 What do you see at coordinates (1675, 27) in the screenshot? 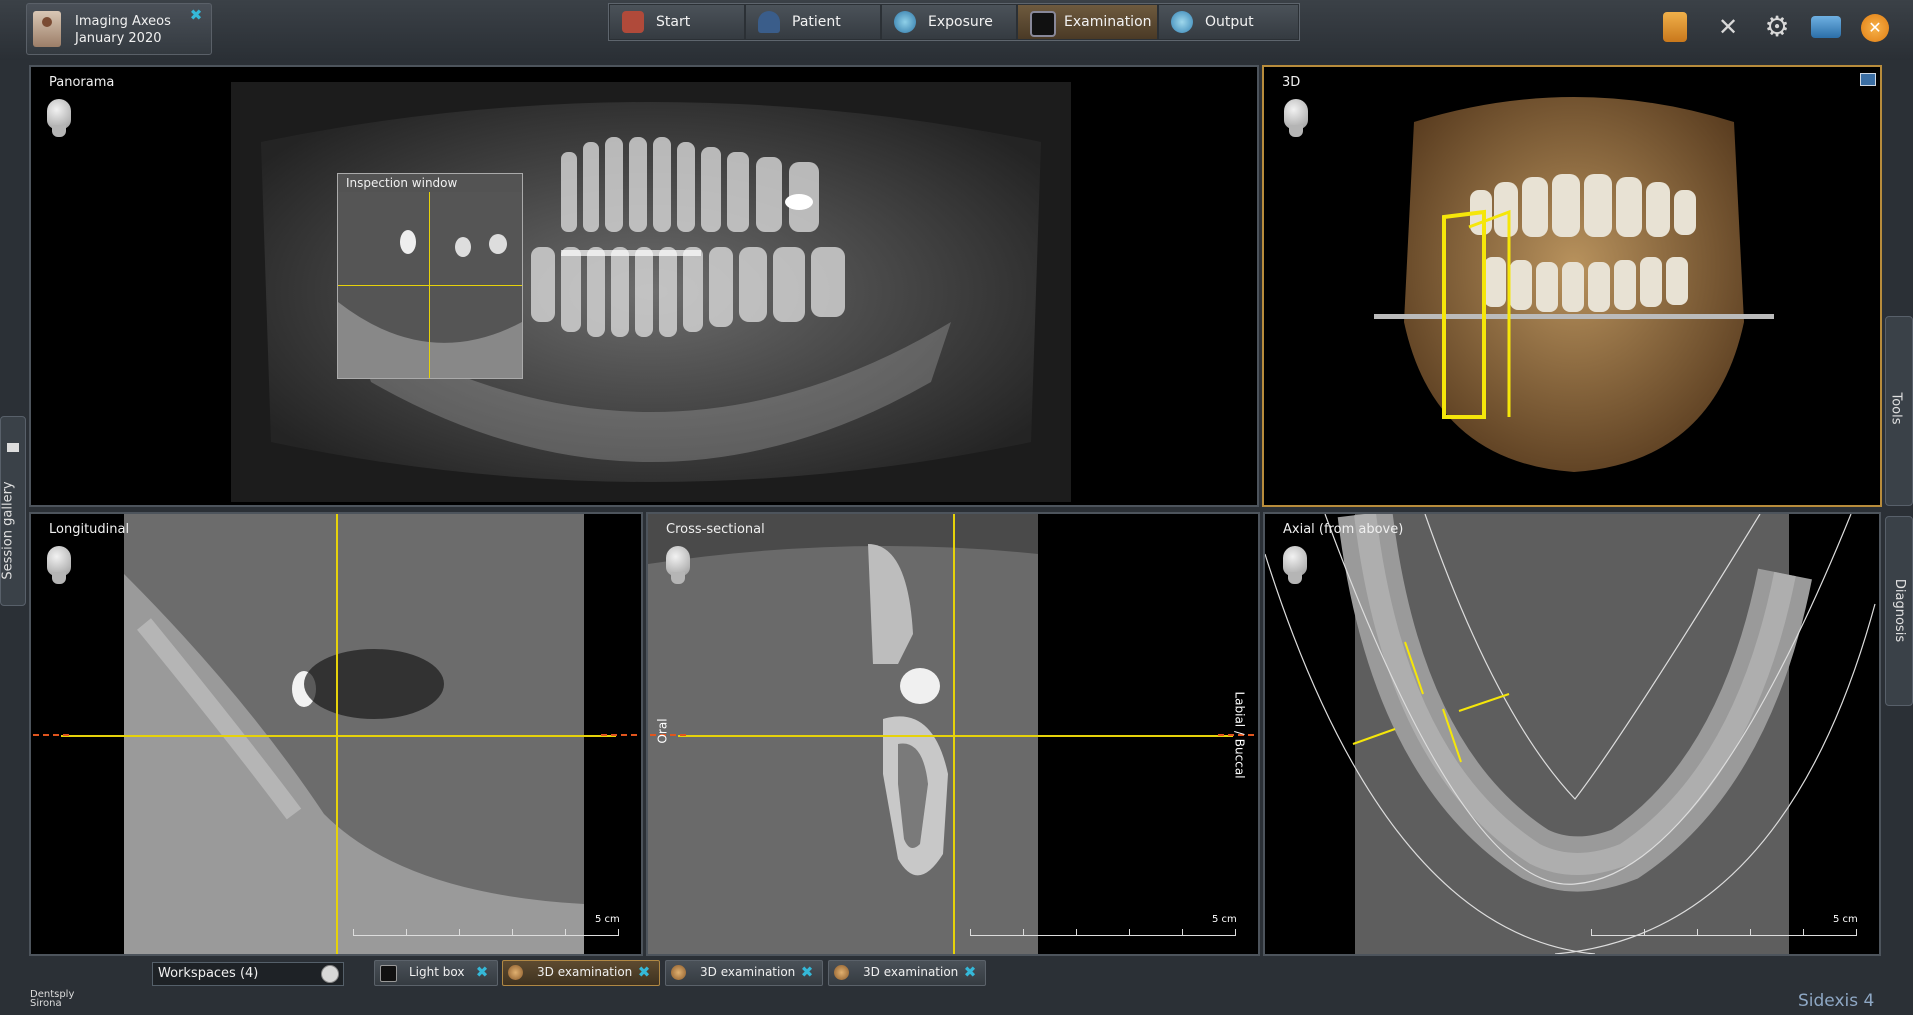
I see `book-icon` at bounding box center [1675, 27].